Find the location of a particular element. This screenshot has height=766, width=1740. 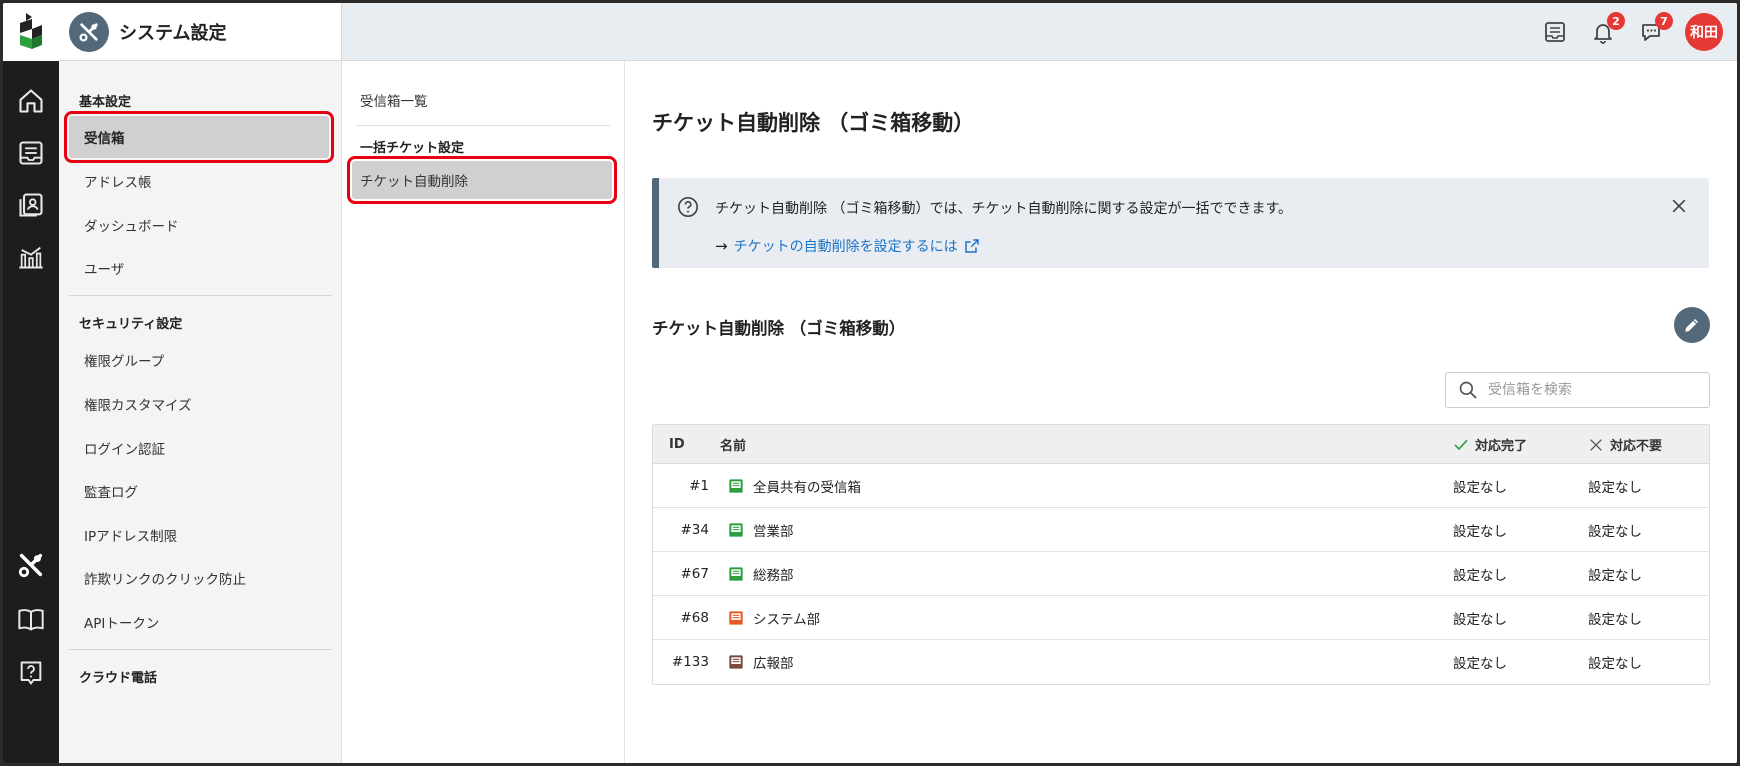

sub-navigation: 受信箱一覧 一括チケット設定 チケット自動削除 is located at coordinates (483, 412).